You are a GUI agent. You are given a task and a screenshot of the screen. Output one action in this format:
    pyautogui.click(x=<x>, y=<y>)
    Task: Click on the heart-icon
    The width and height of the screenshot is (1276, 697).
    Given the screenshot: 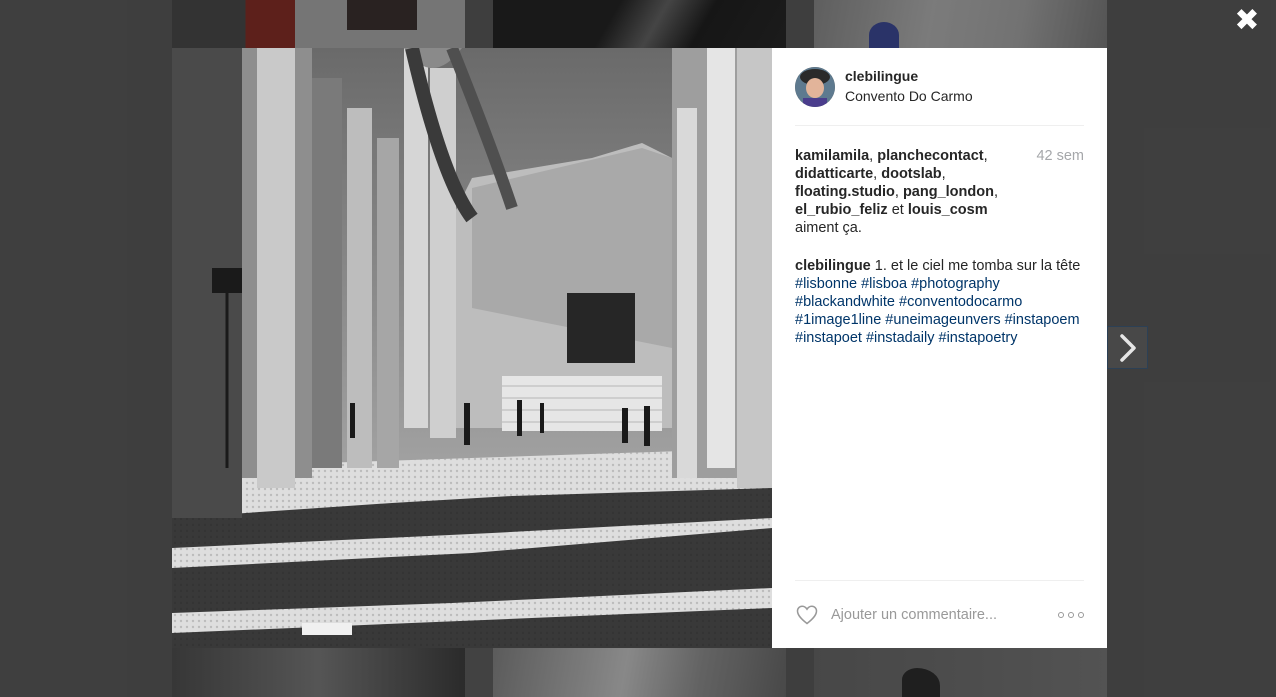 What is the action you would take?
    pyautogui.click(x=807, y=615)
    